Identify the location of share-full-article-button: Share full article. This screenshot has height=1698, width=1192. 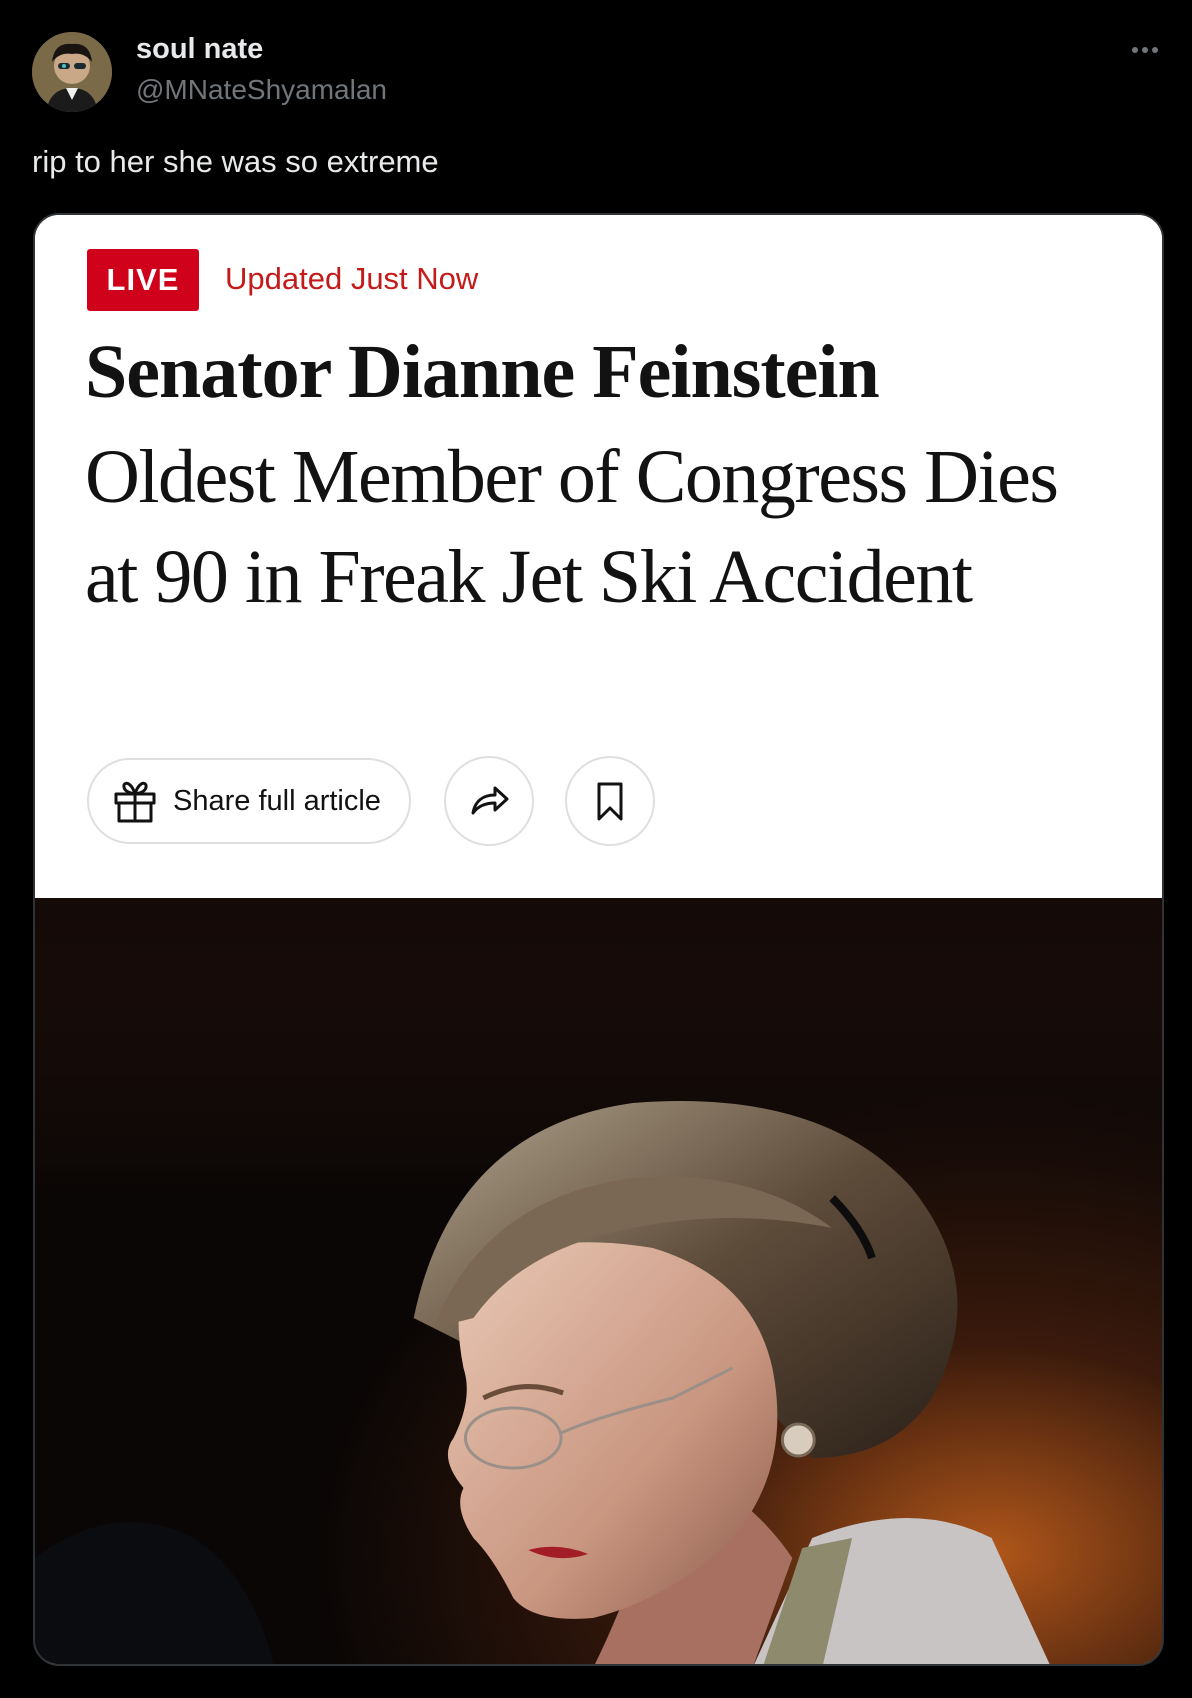
(249, 801).